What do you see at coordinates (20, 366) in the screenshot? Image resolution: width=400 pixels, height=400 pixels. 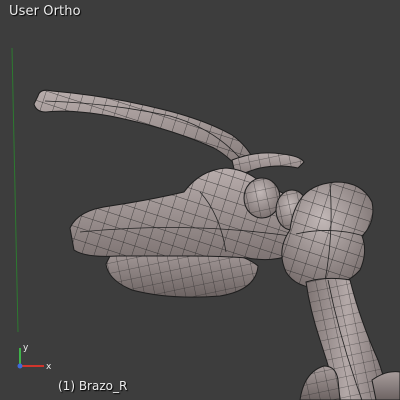 I see `z-axis-dot-icon` at bounding box center [20, 366].